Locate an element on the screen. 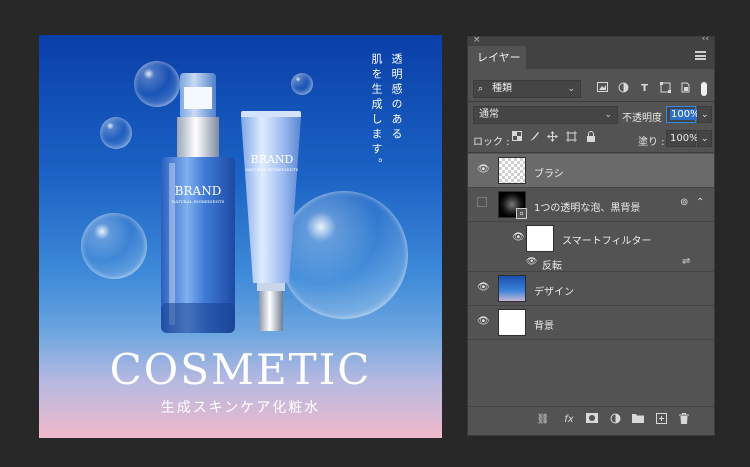 Image resolution: width=750 pixels, height=467 pixels. cream-tube is located at coordinates (271, 221).